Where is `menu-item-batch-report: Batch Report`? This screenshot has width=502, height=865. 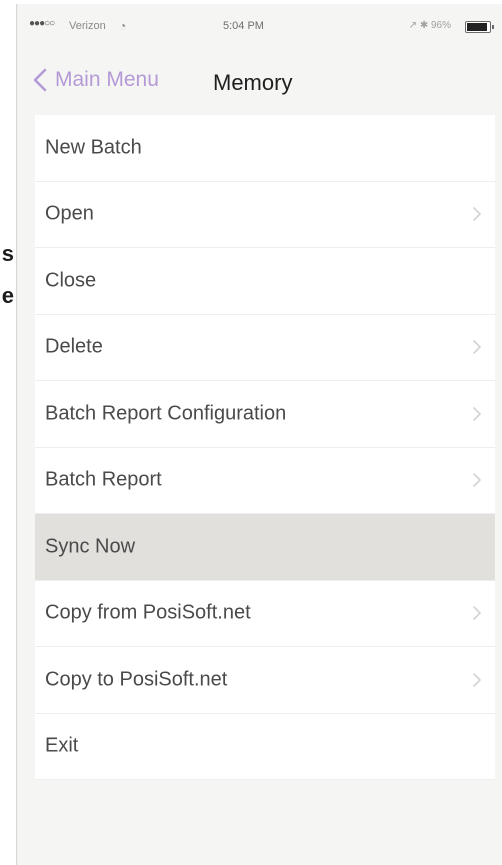 menu-item-batch-report: Batch Report is located at coordinates (265, 481).